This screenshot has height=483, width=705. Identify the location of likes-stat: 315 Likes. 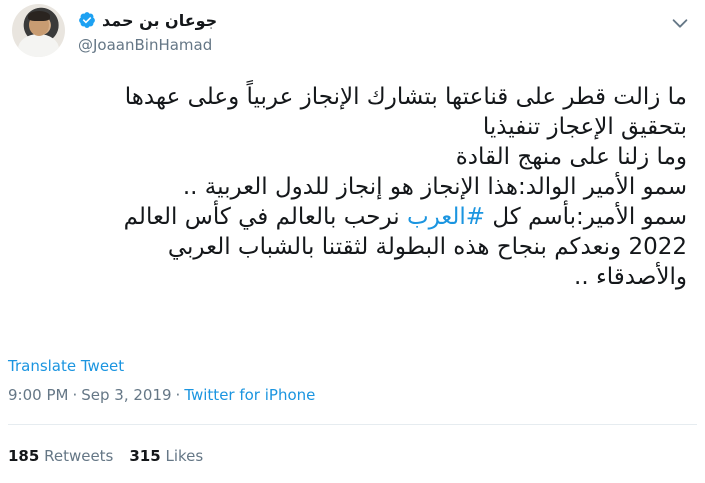
(166, 456).